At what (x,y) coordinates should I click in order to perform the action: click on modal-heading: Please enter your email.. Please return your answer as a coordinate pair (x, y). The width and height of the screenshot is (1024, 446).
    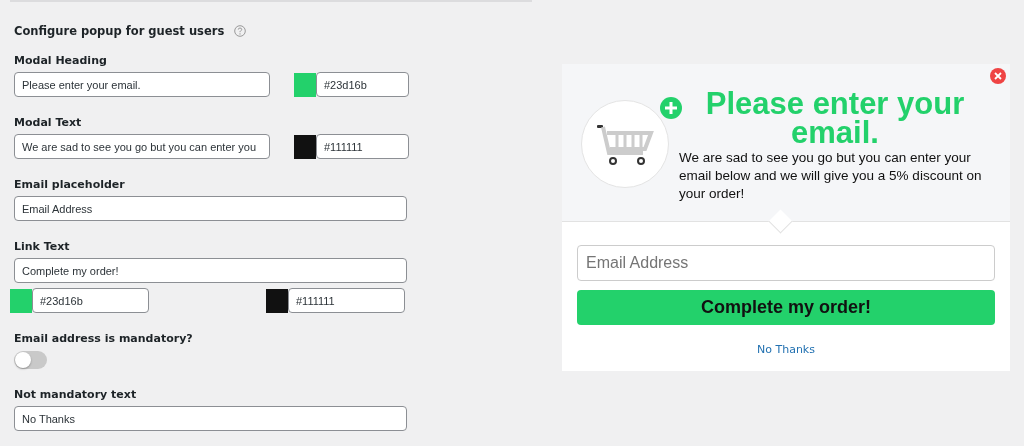
    Looking at the image, I should click on (835, 118).